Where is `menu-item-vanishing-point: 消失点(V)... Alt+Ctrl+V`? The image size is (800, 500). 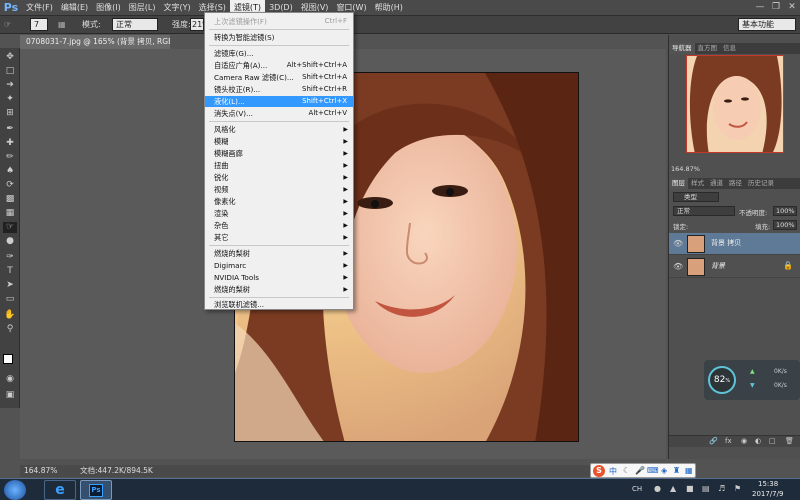 menu-item-vanishing-point: 消失点(V)... Alt+Ctrl+V is located at coordinates (279, 113).